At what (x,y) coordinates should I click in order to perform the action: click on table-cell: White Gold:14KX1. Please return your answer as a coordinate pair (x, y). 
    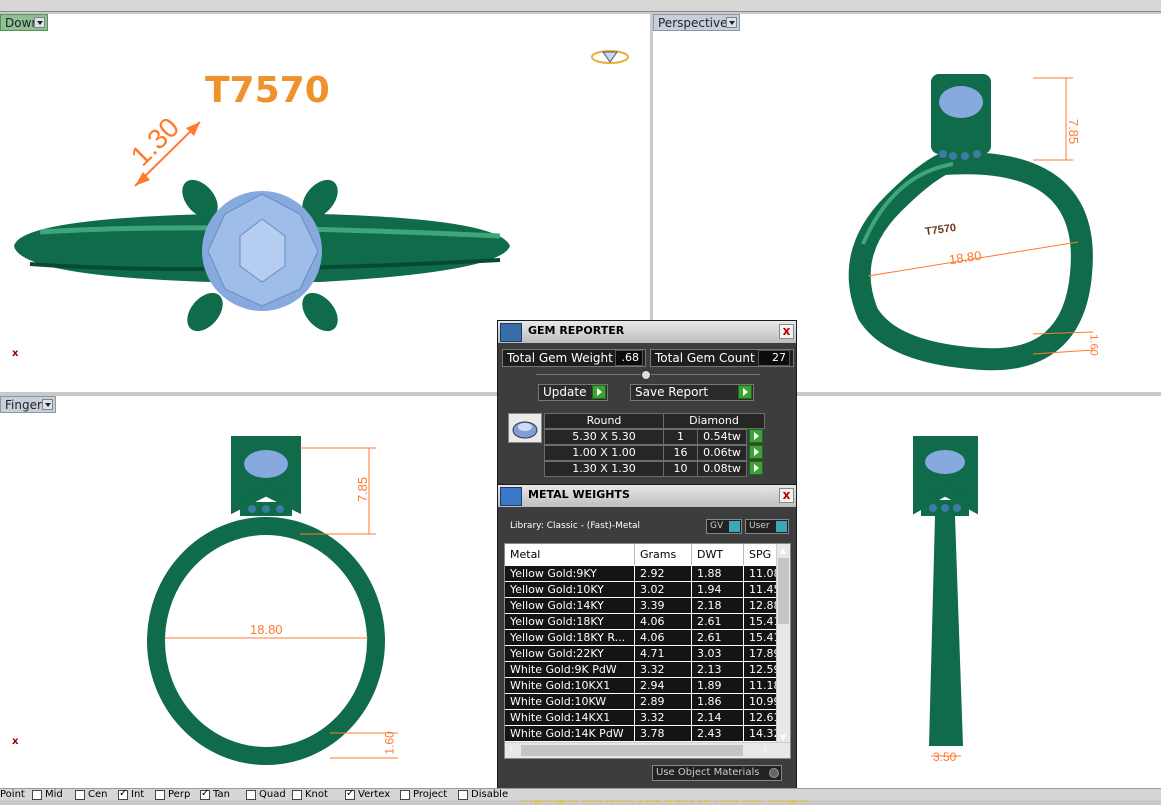
    Looking at the image, I should click on (570, 717).